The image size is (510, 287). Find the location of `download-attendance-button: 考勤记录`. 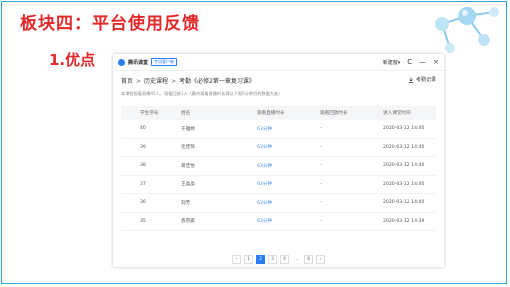

download-attendance-button: 考勤记录 is located at coordinates (422, 79).